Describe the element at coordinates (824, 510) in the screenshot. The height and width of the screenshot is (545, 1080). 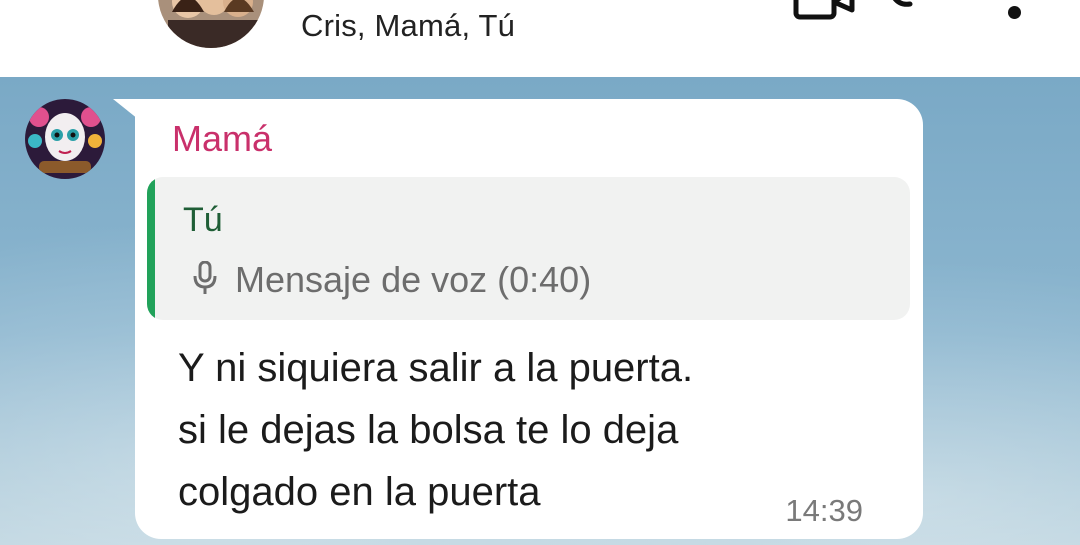
I see `message-timestamp: 14:39` at that location.